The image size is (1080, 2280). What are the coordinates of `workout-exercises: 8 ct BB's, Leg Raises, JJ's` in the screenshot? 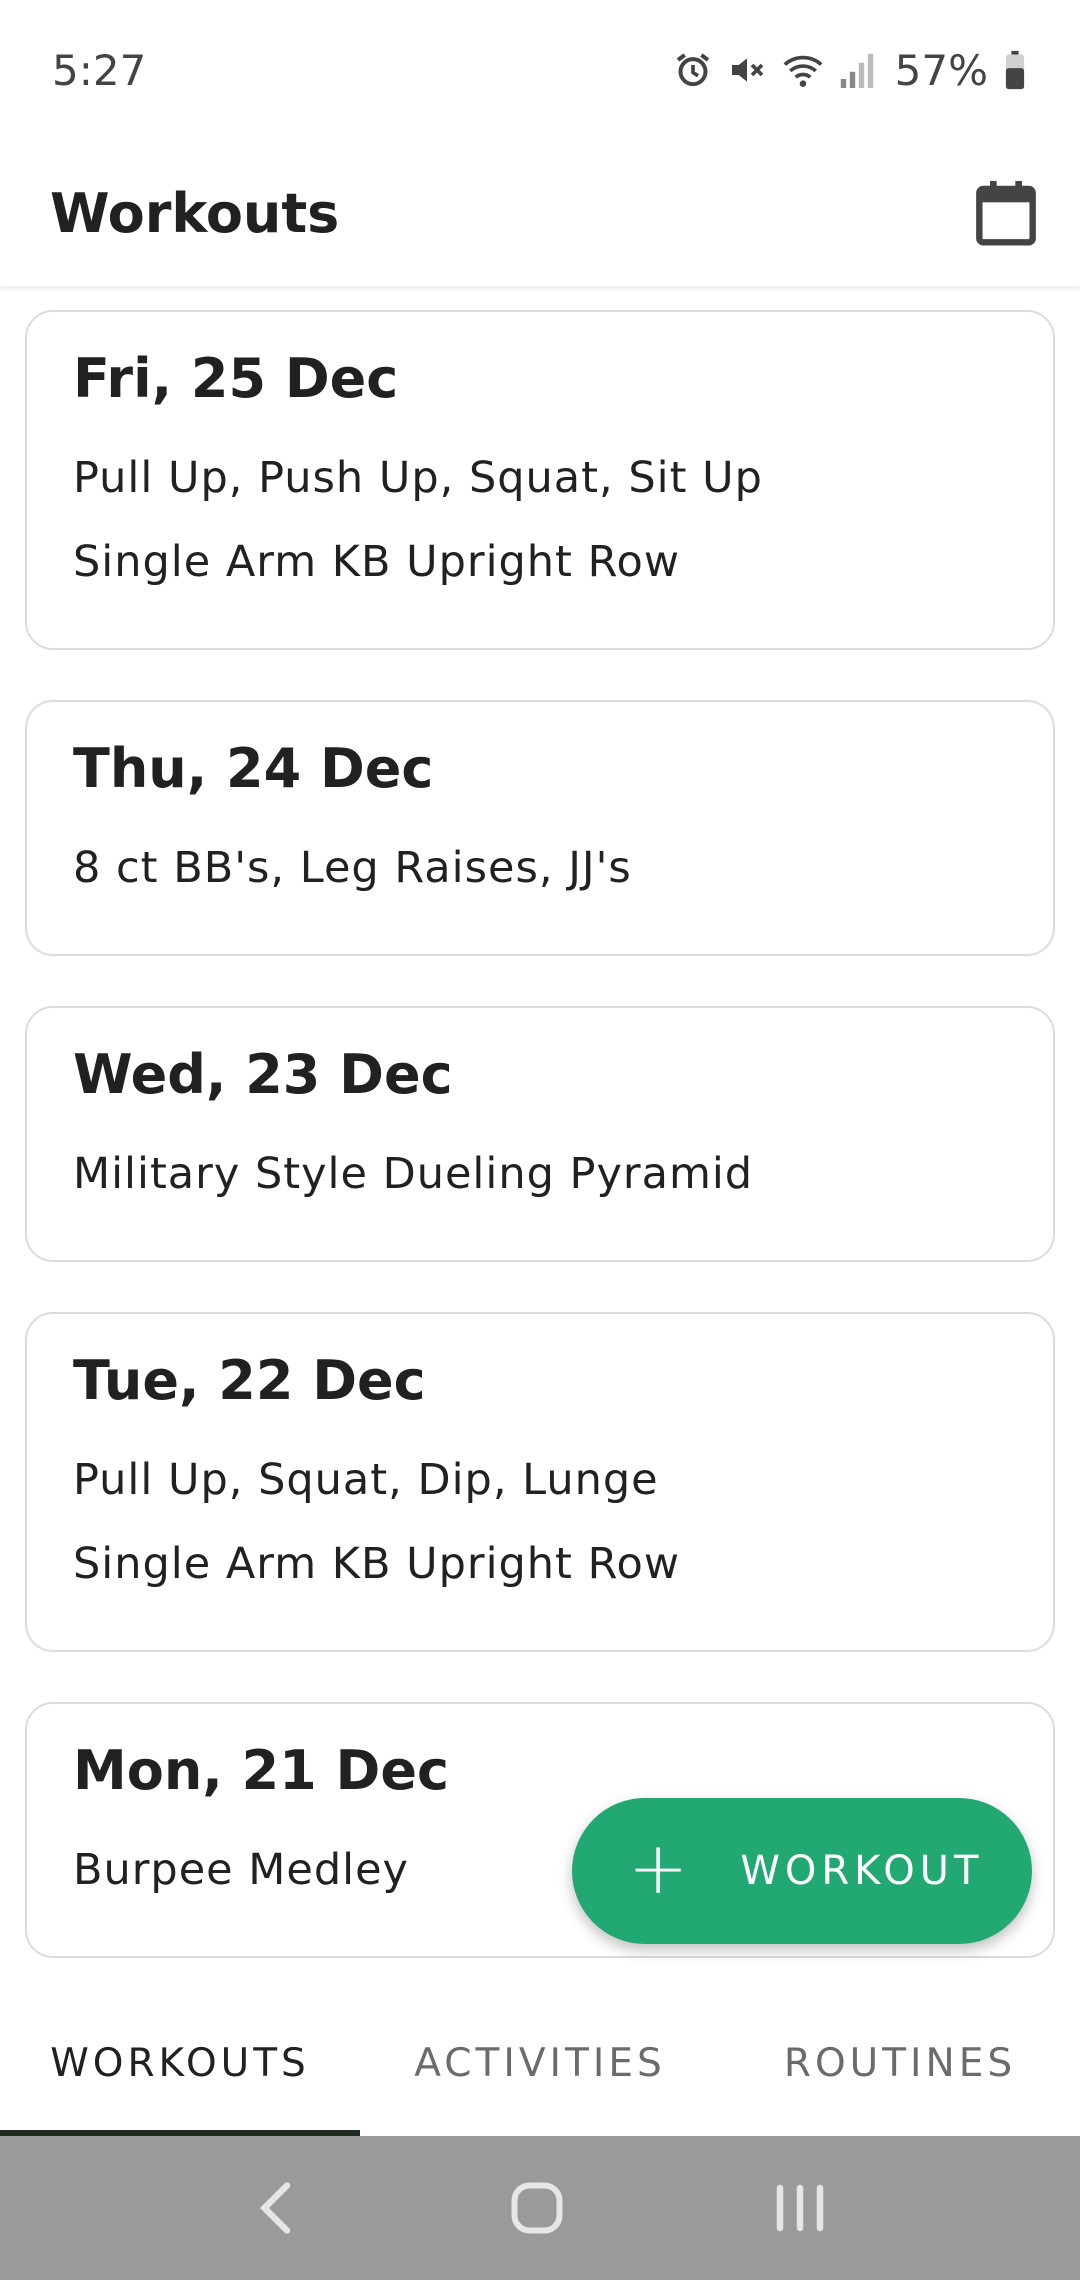 It's located at (352, 868).